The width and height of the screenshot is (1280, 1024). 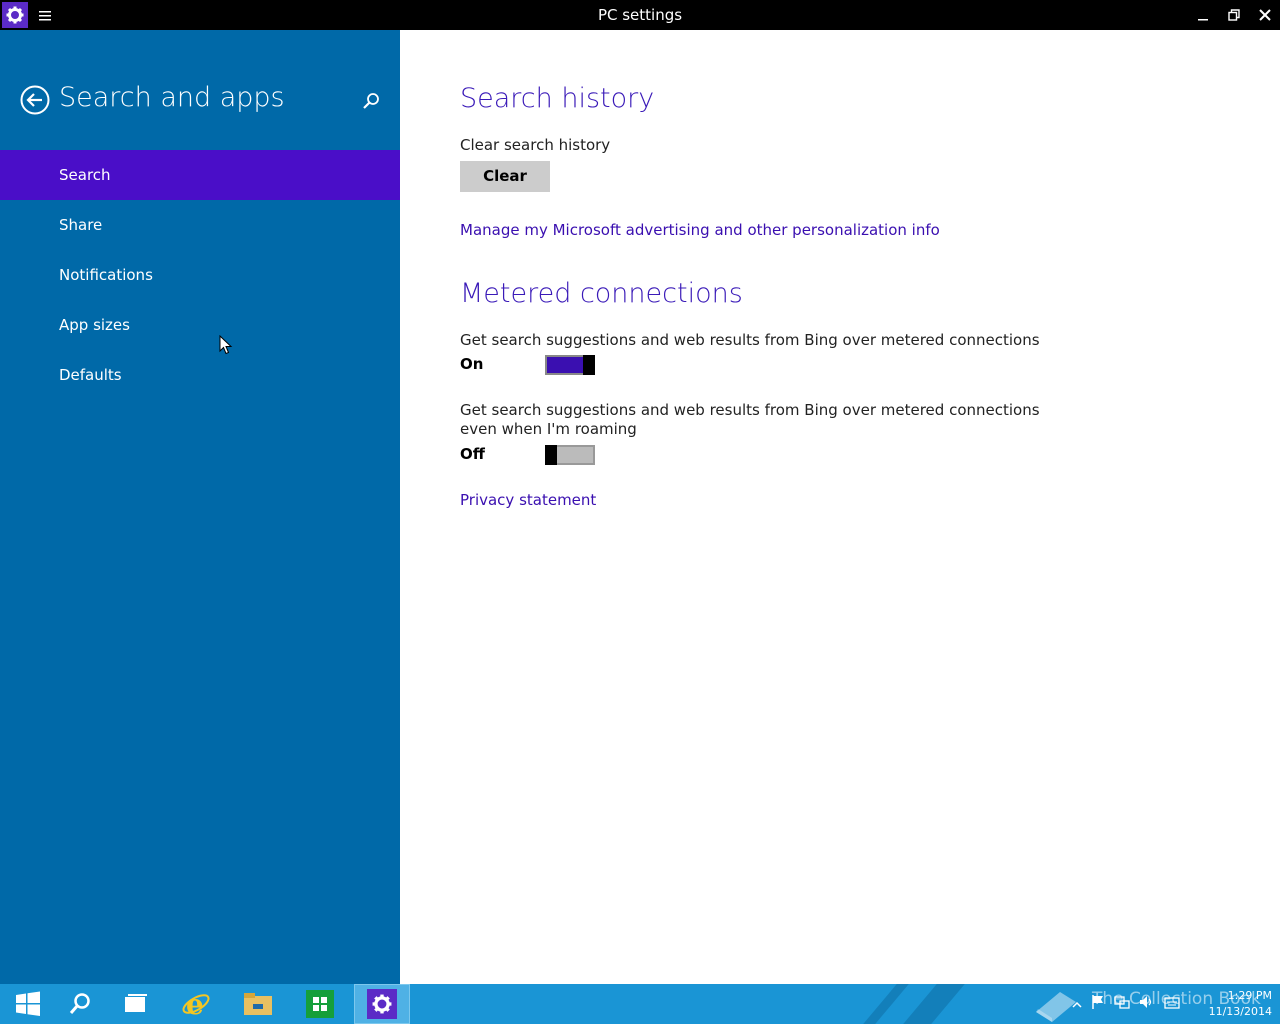 I want to click on restore-button, so click(x=1234, y=15).